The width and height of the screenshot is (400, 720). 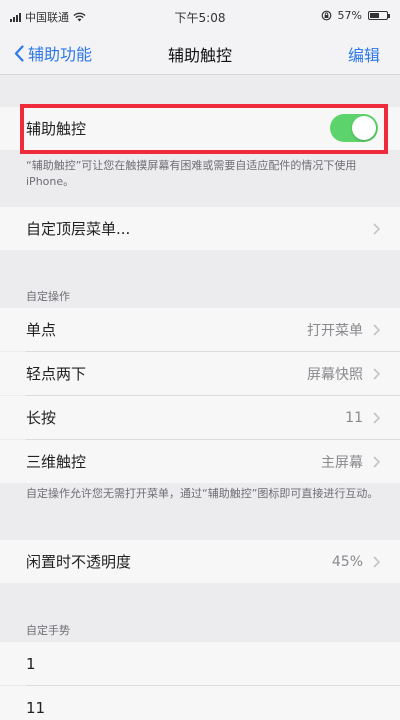 I want to click on status-right: 57%, so click(x=355, y=15).